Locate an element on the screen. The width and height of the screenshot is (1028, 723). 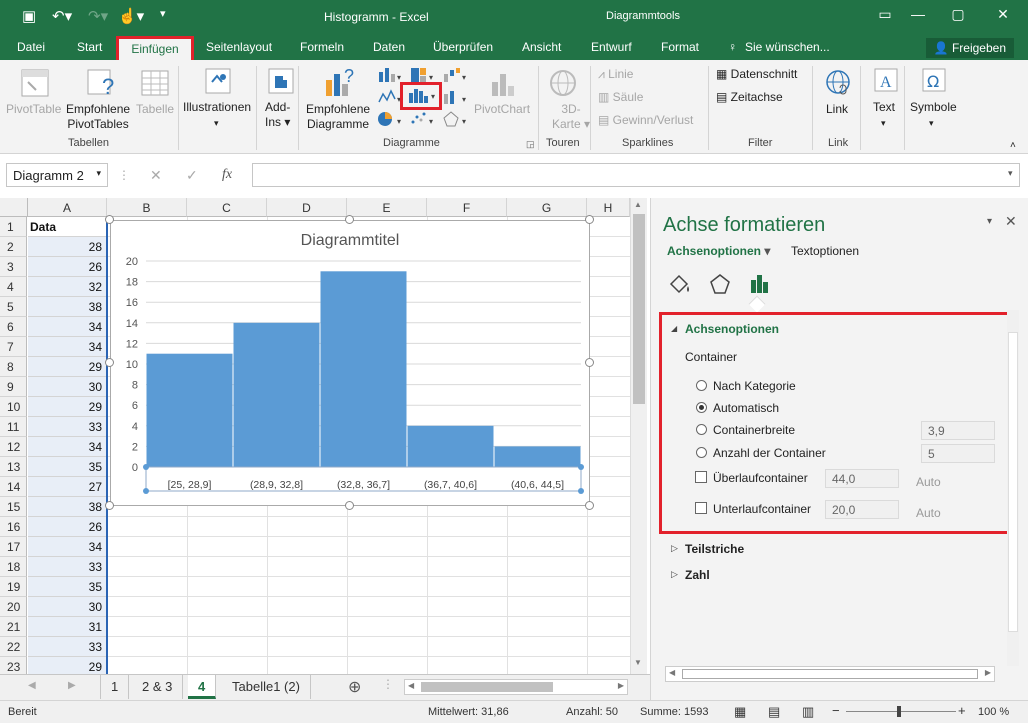
zoom-in-icon: + is located at coordinates (962, 710).